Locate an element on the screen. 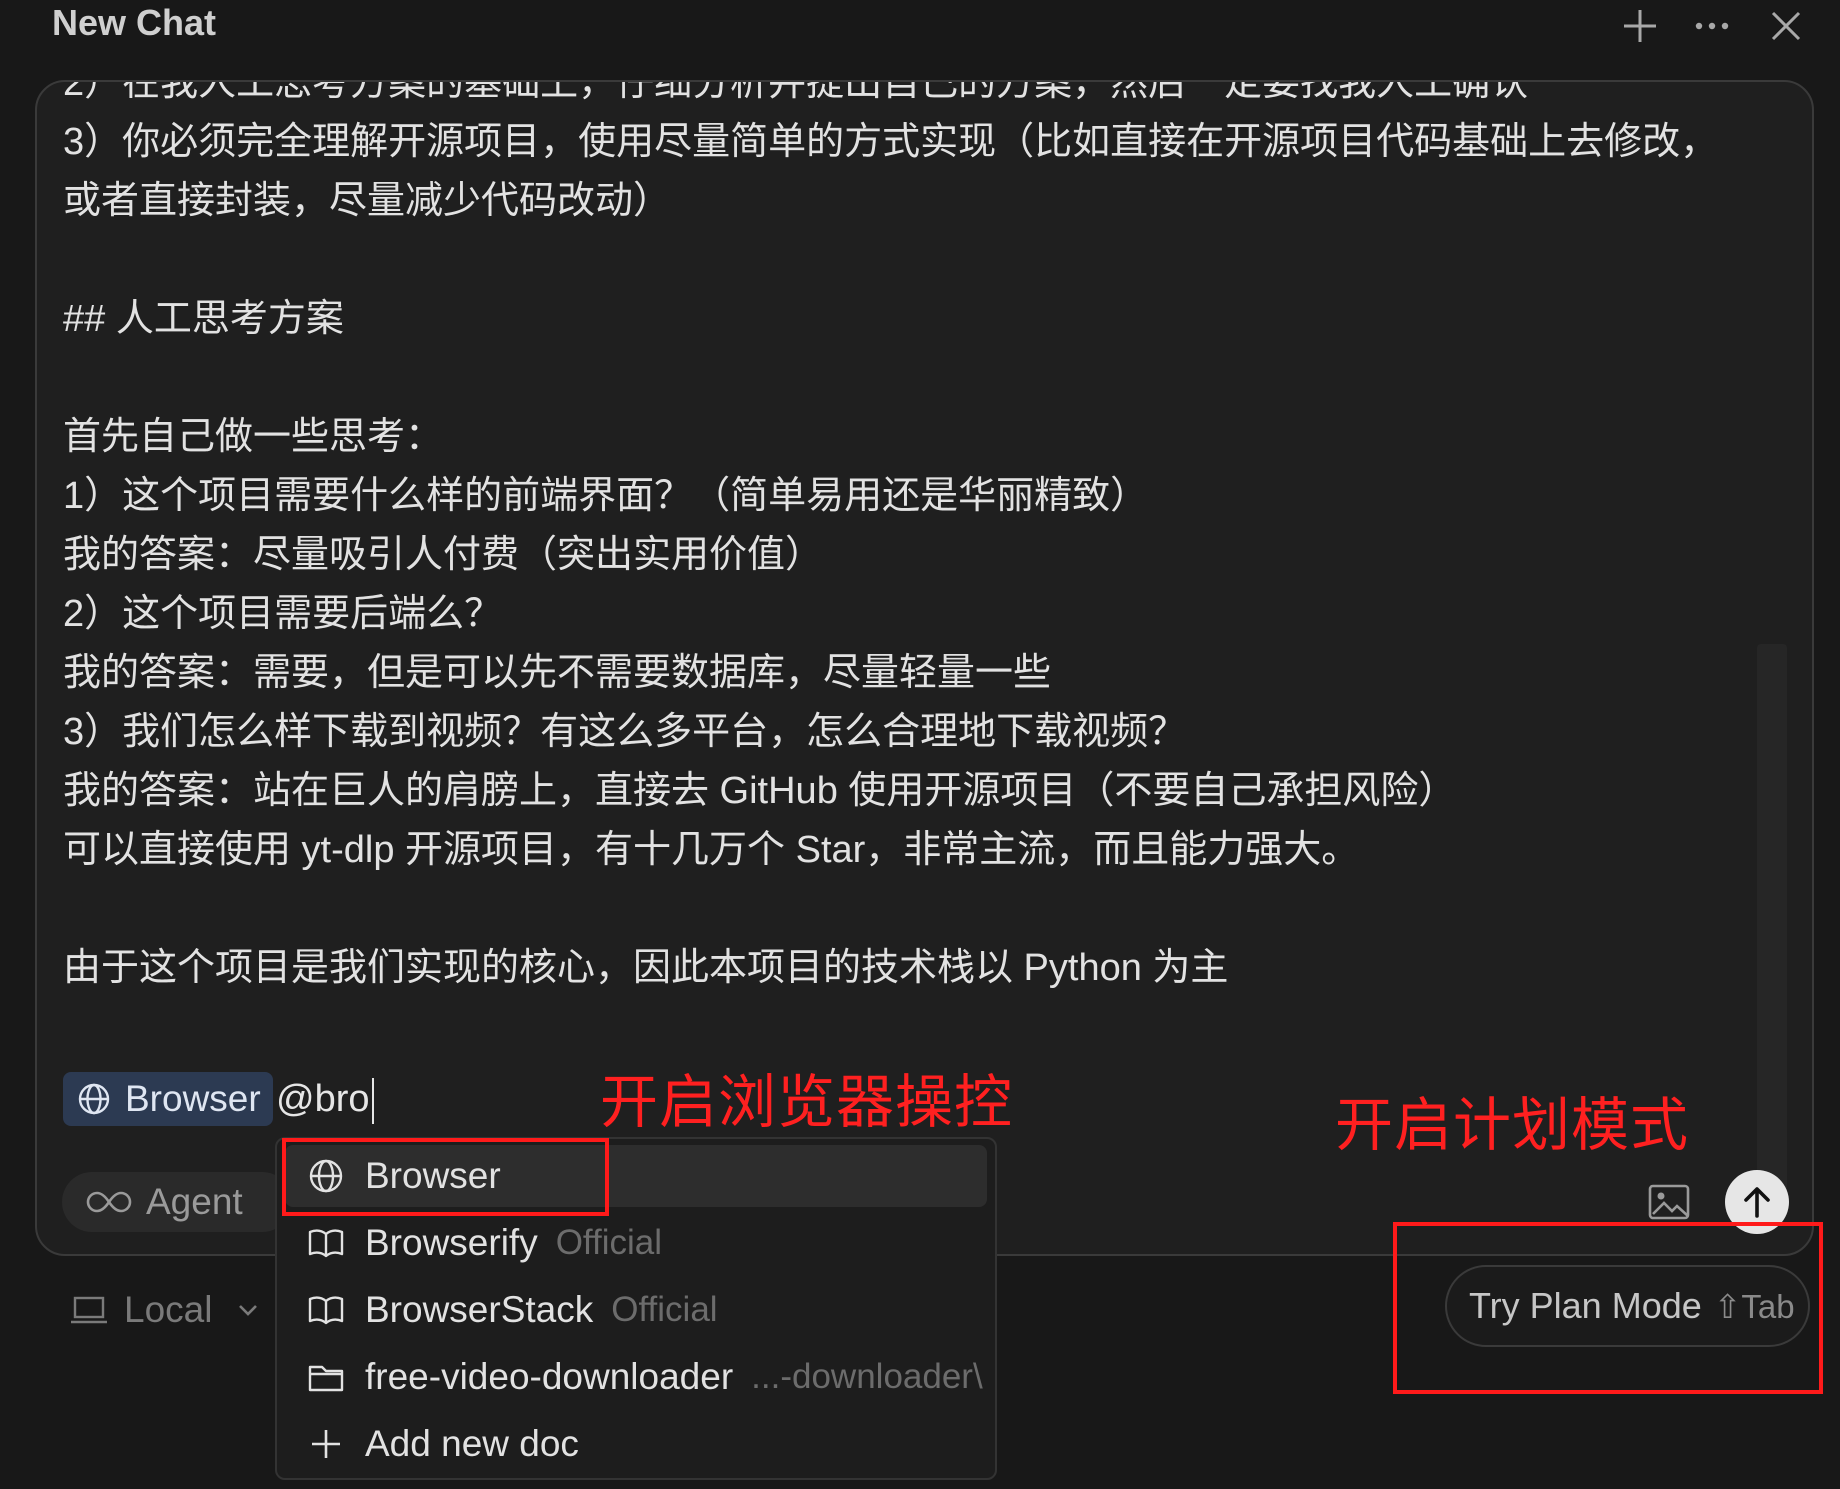 The width and height of the screenshot is (1840, 1489). environment-selector: Local is located at coordinates (165, 1310).